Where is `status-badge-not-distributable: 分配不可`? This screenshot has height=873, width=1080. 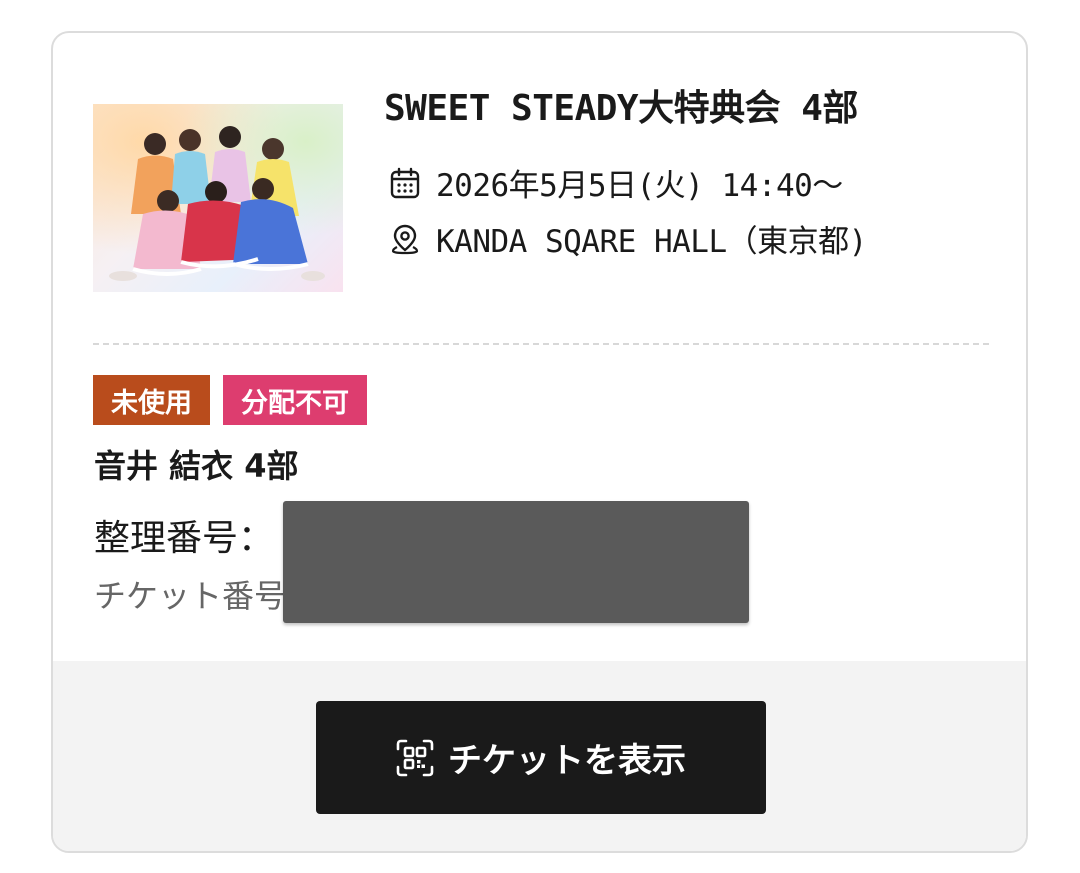 status-badge-not-distributable: 分配不可 is located at coordinates (295, 400).